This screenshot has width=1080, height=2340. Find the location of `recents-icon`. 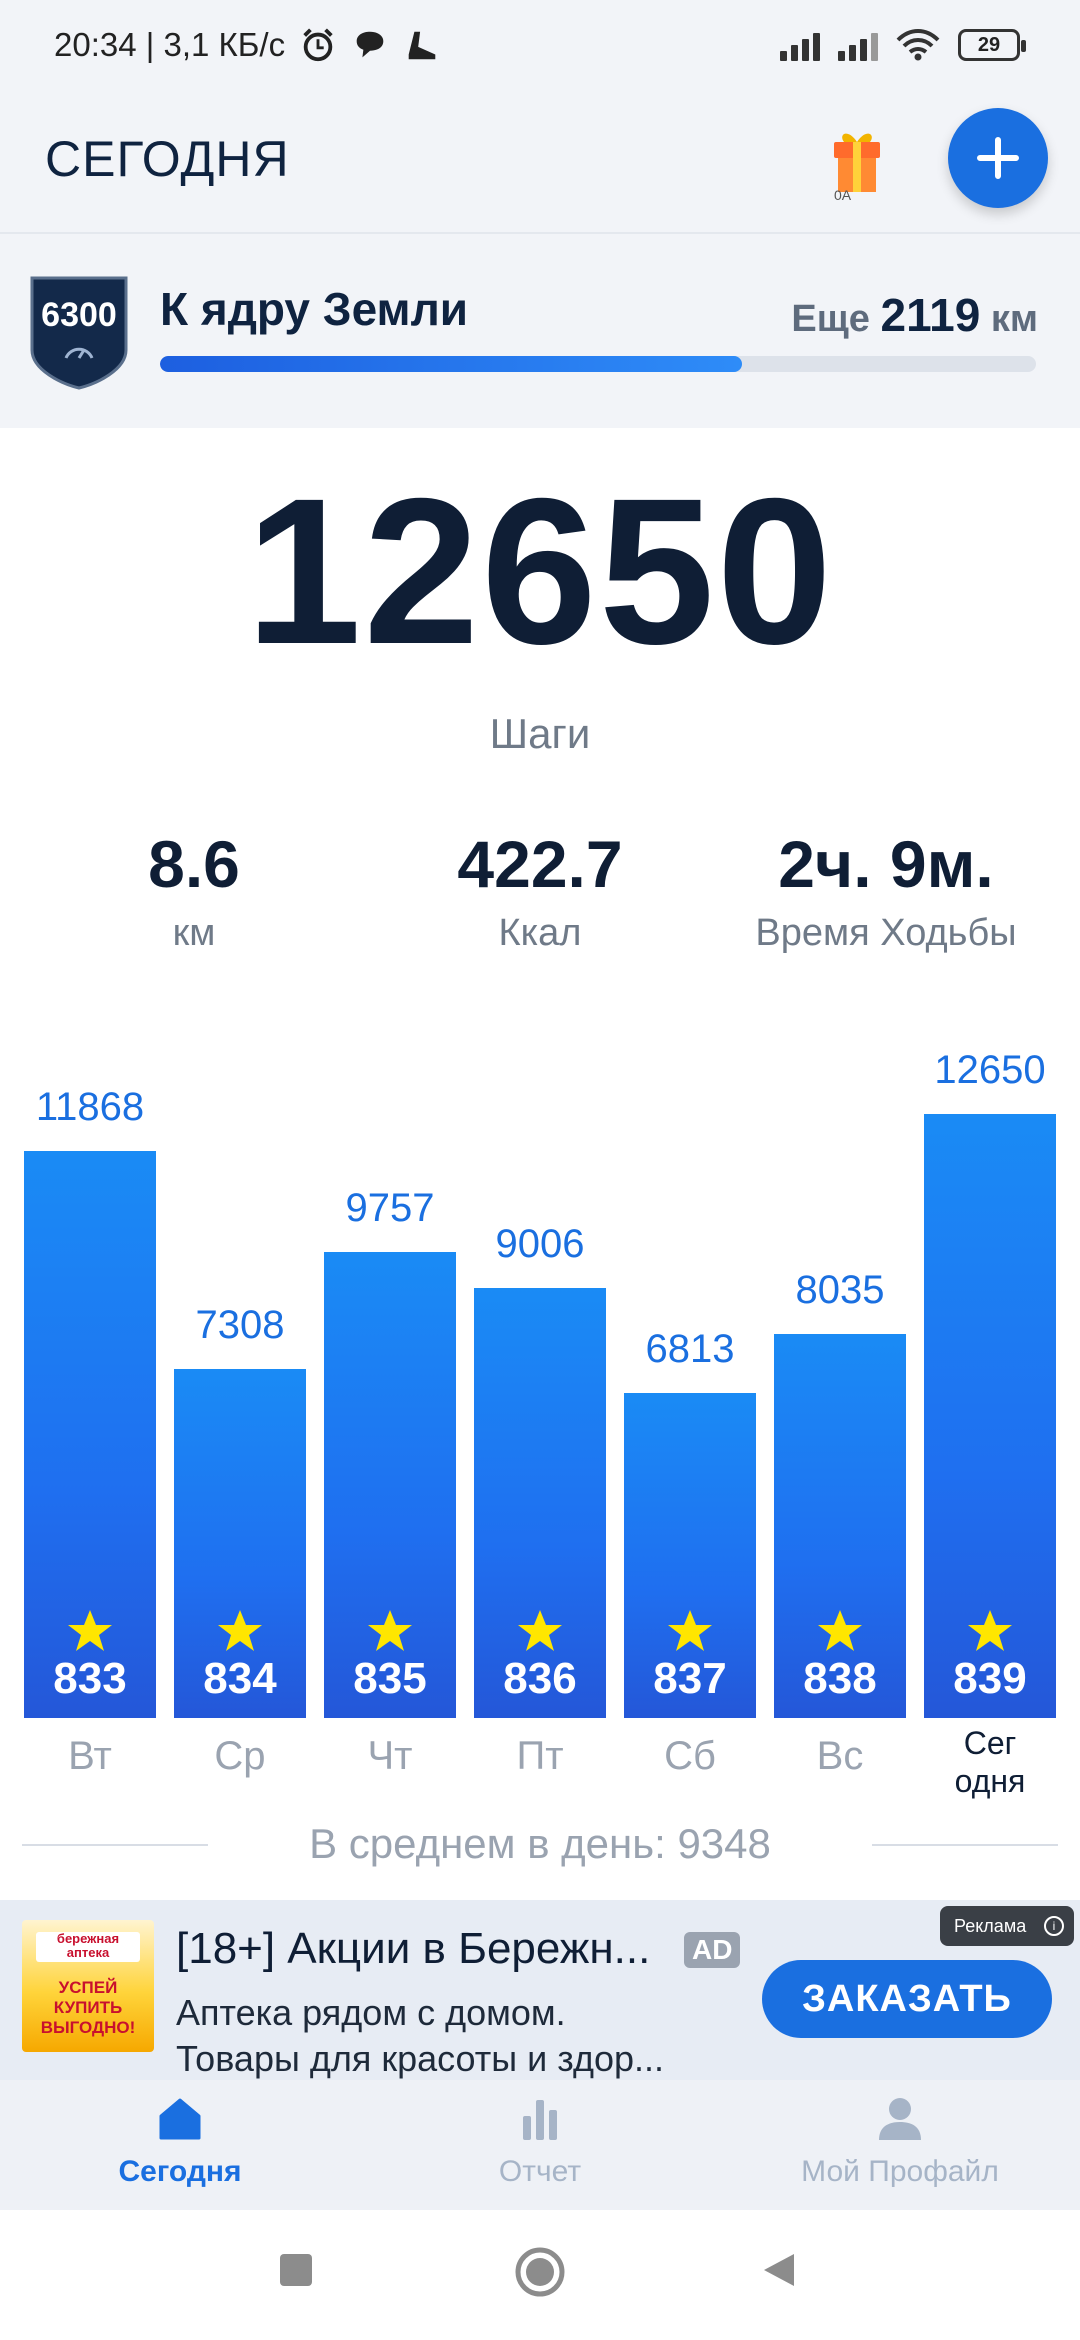

recents-icon is located at coordinates (296, 2270).